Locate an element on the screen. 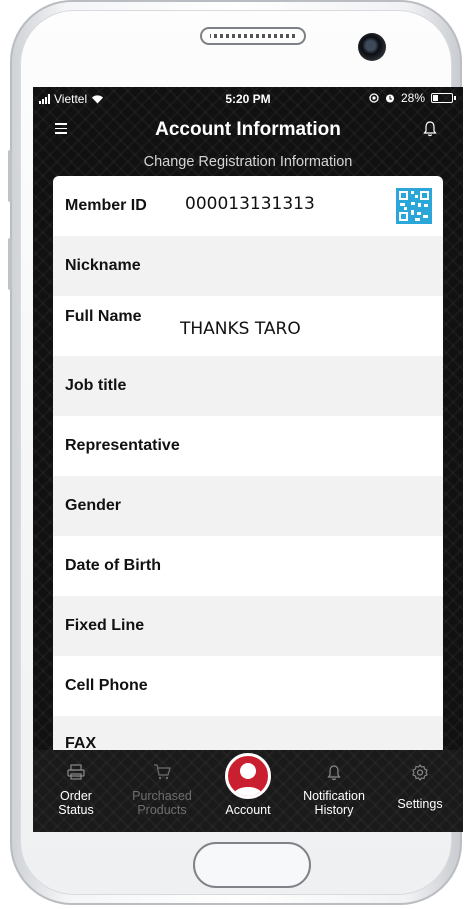 This screenshot has width=468, height=909. gender-label: Gender is located at coordinates (93, 505).